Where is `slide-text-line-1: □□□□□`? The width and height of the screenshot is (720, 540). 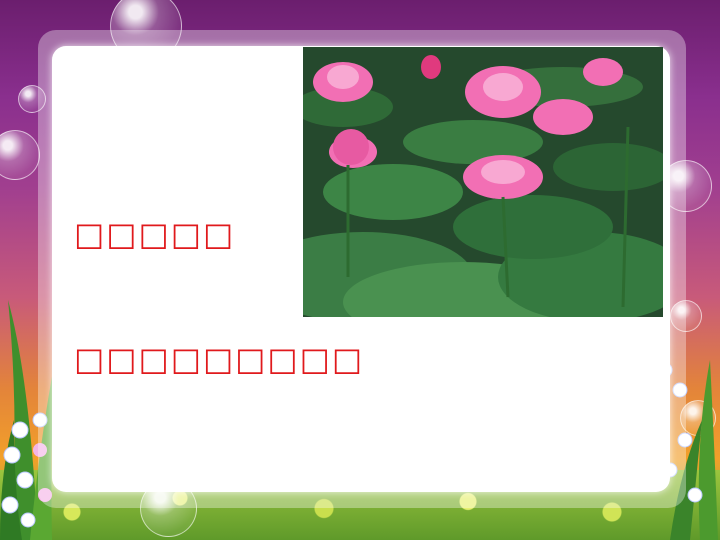 slide-text-line-1: □□□□□ is located at coordinates (155, 234).